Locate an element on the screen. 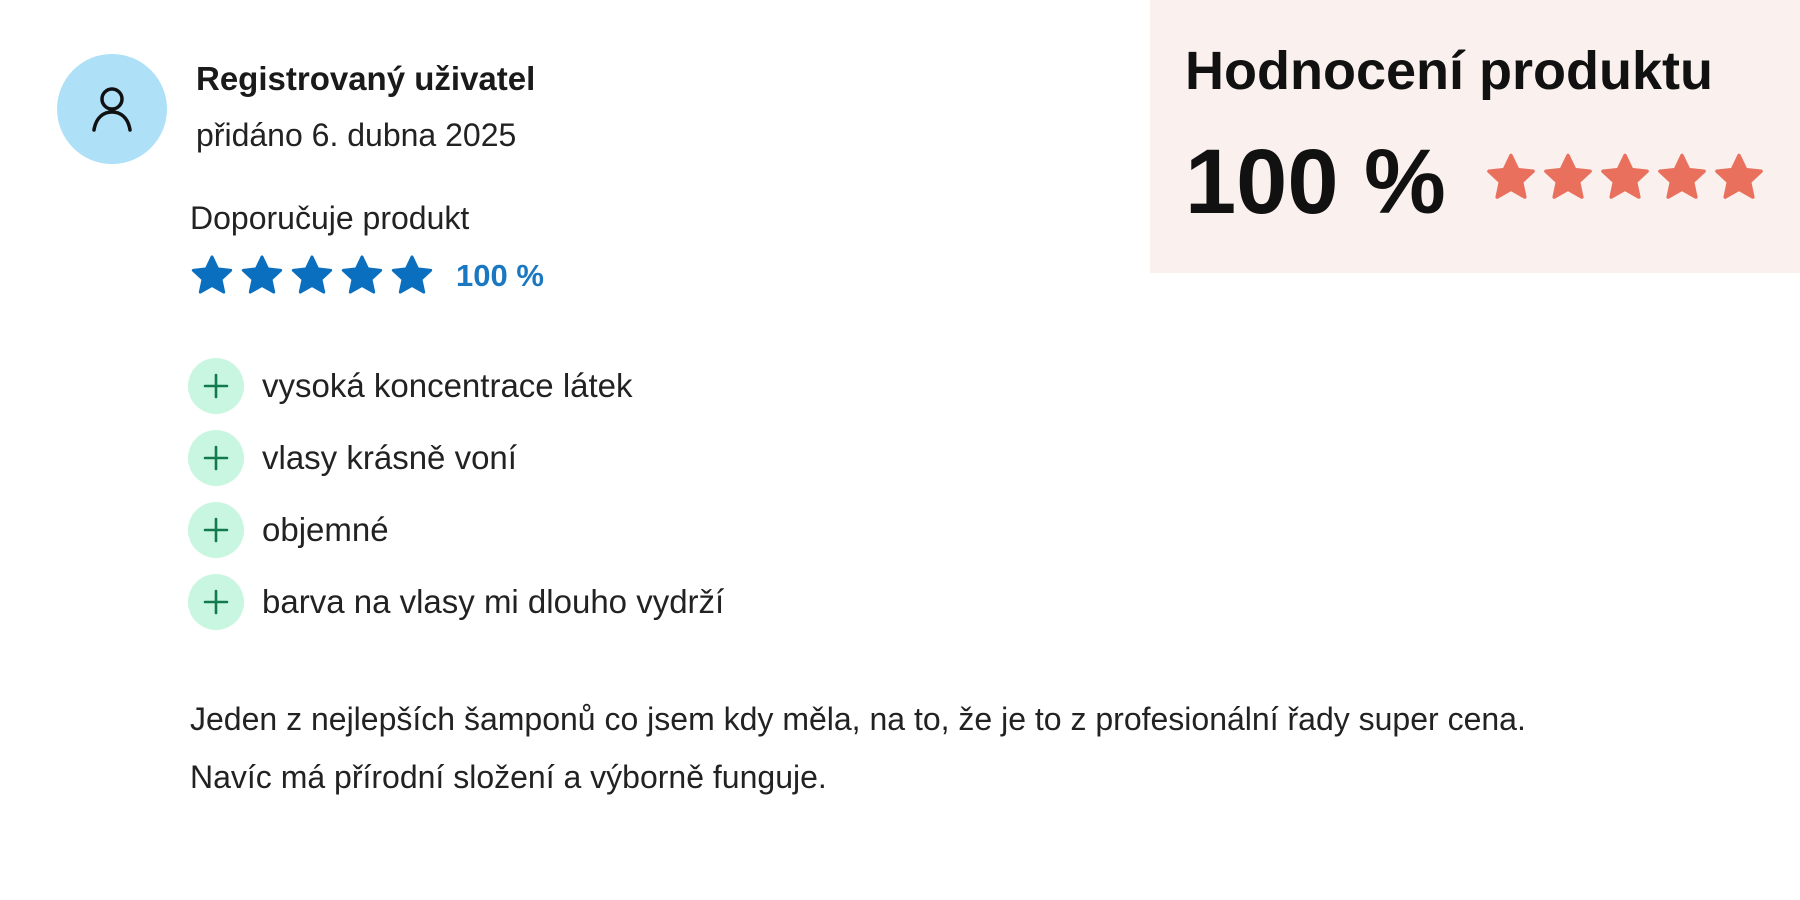 This screenshot has height=900, width=1800. pro-item: objemné is located at coordinates (456, 530).